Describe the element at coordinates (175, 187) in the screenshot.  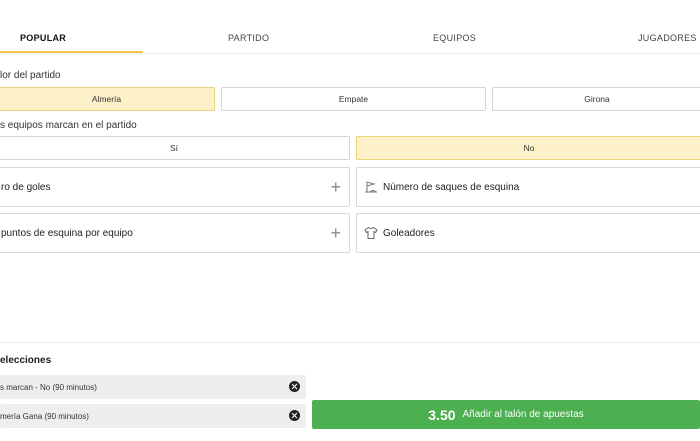
I see `market-numero-goles: ro de goles +` at that location.